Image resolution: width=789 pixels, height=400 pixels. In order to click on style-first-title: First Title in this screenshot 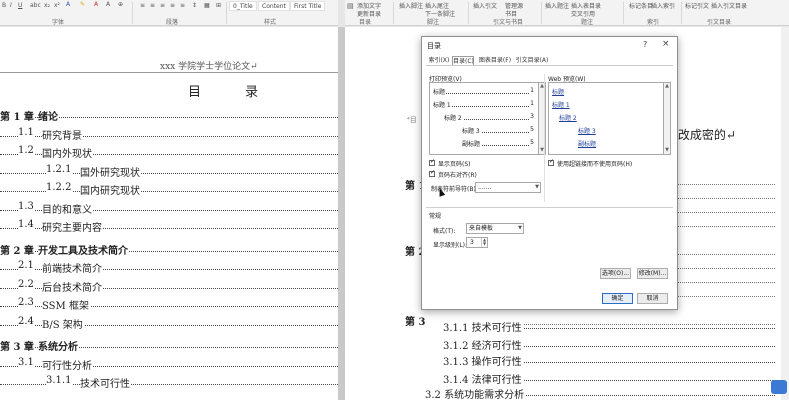, I will do `click(308, 6)`.